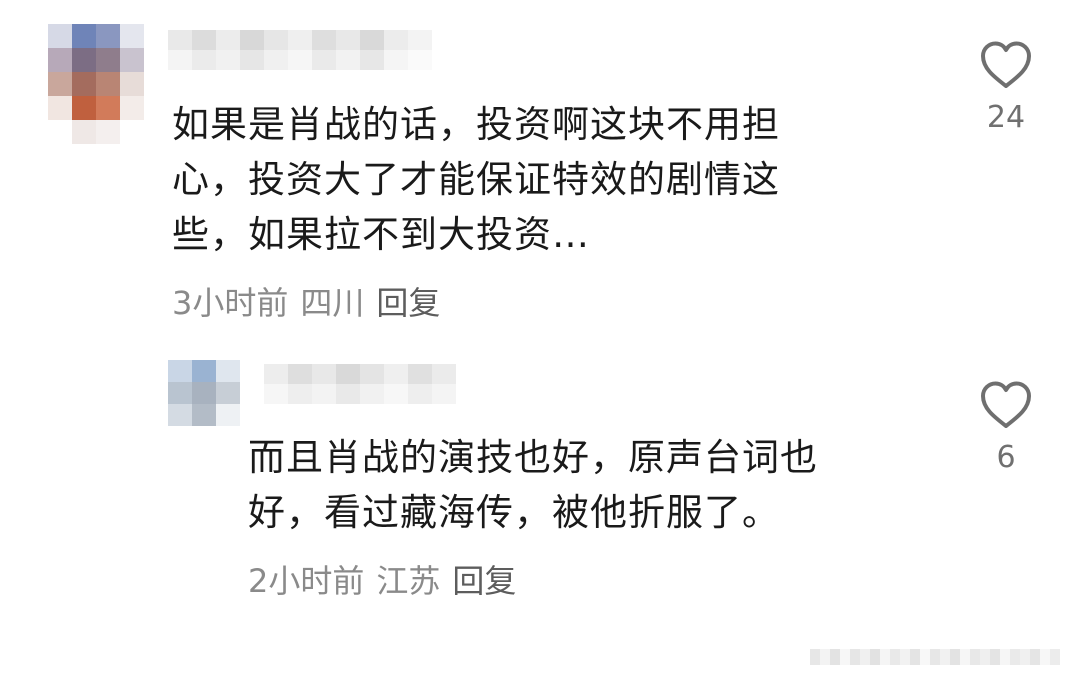 This screenshot has width=1080, height=675. What do you see at coordinates (408, 581) in the screenshot?
I see `ip-location: 江苏` at bounding box center [408, 581].